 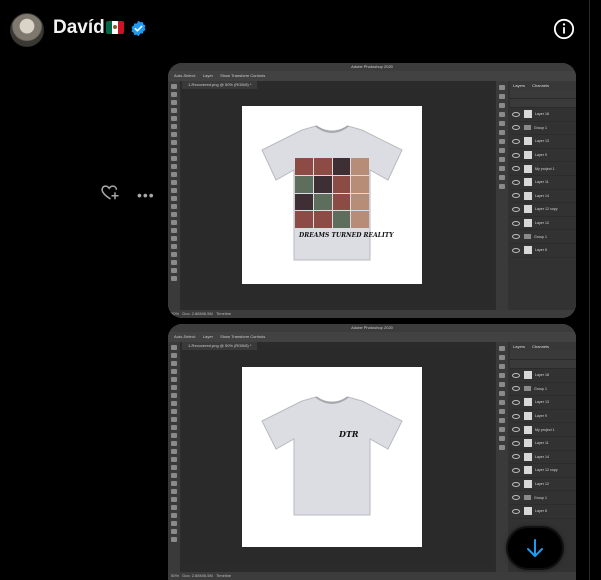 What do you see at coordinates (346, 235) in the screenshot?
I see `print-text: DREAMS TURNED REALITY` at bounding box center [346, 235].